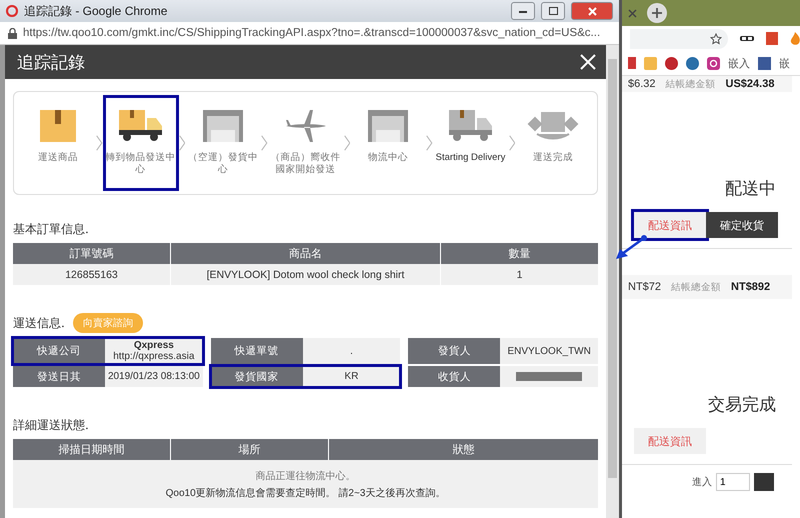 This screenshot has height=518, width=800. Describe the element at coordinates (612, 281) in the screenshot. I see `scrollbar` at that location.